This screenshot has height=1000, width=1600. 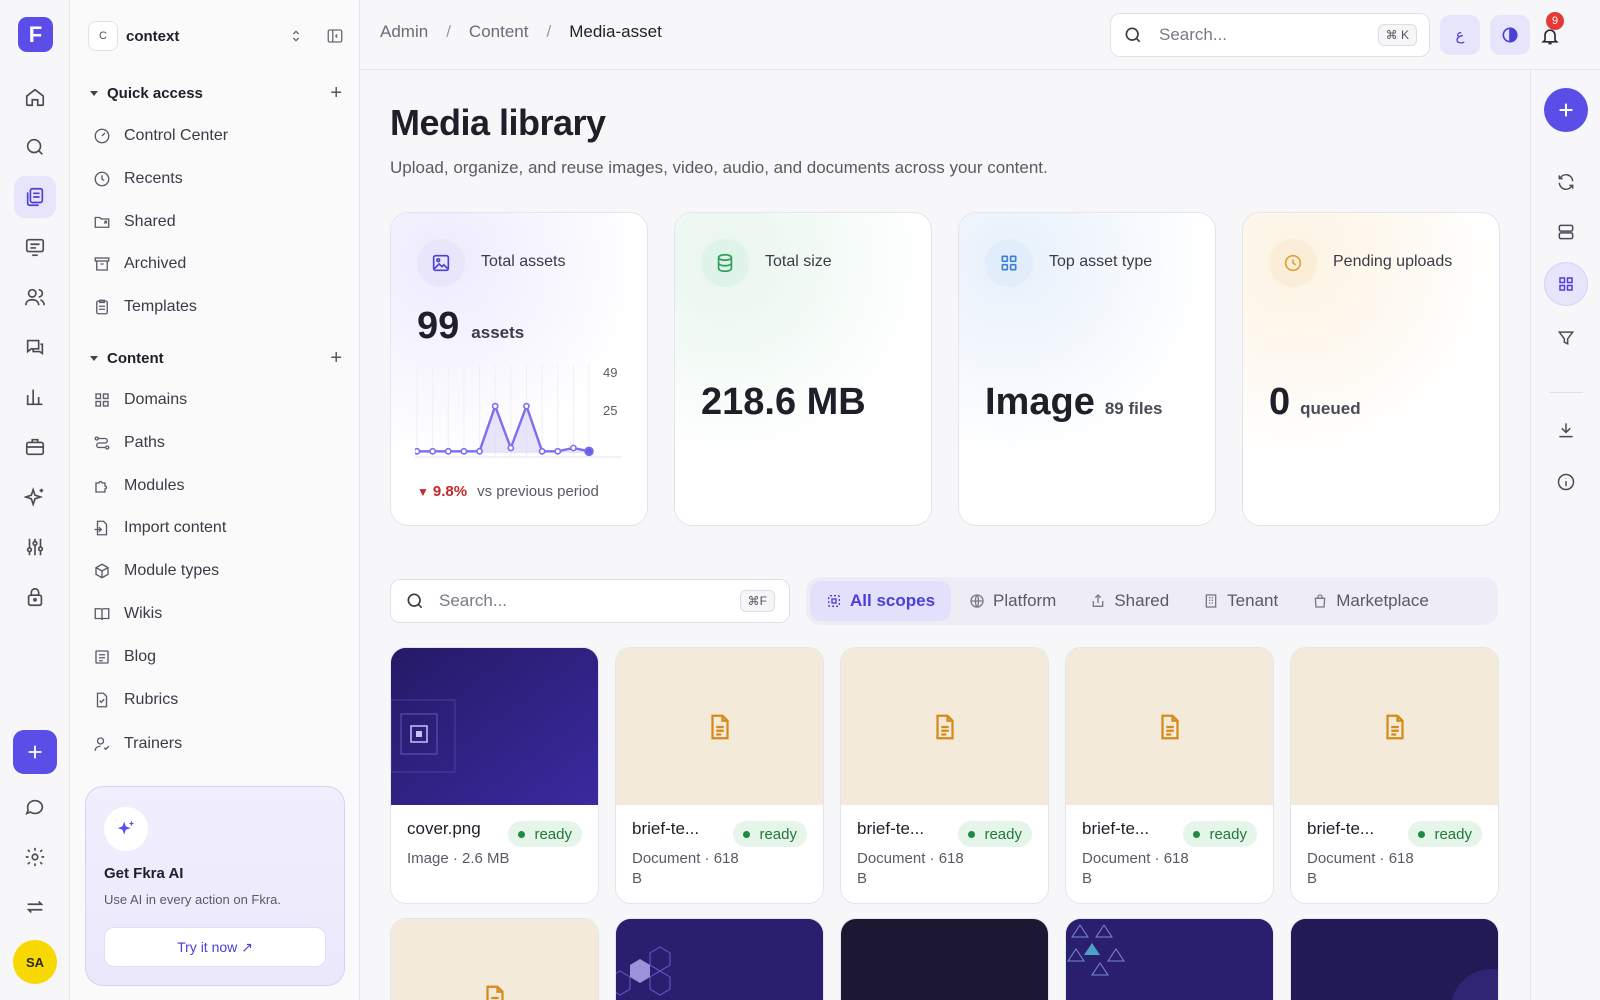 I want to click on stat-label: Top asset type, so click(x=1101, y=261).